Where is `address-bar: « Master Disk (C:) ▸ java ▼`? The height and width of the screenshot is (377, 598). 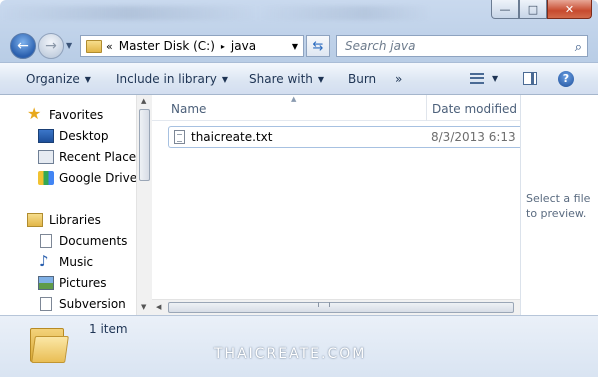
address-bar: « Master Disk (C:) ▸ java ▼ is located at coordinates (192, 46).